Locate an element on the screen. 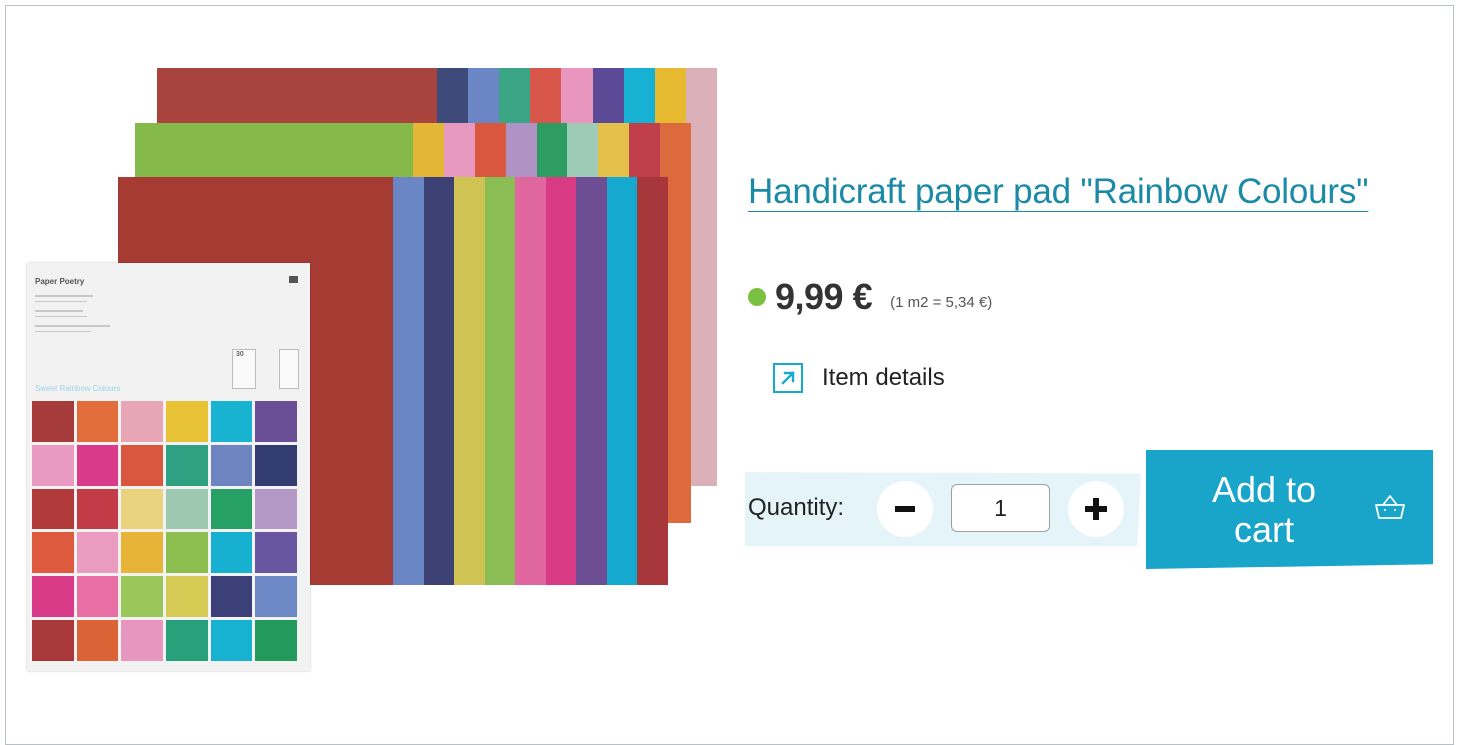  pad-title-label: Sweet Rainbow Colours is located at coordinates (78, 388).